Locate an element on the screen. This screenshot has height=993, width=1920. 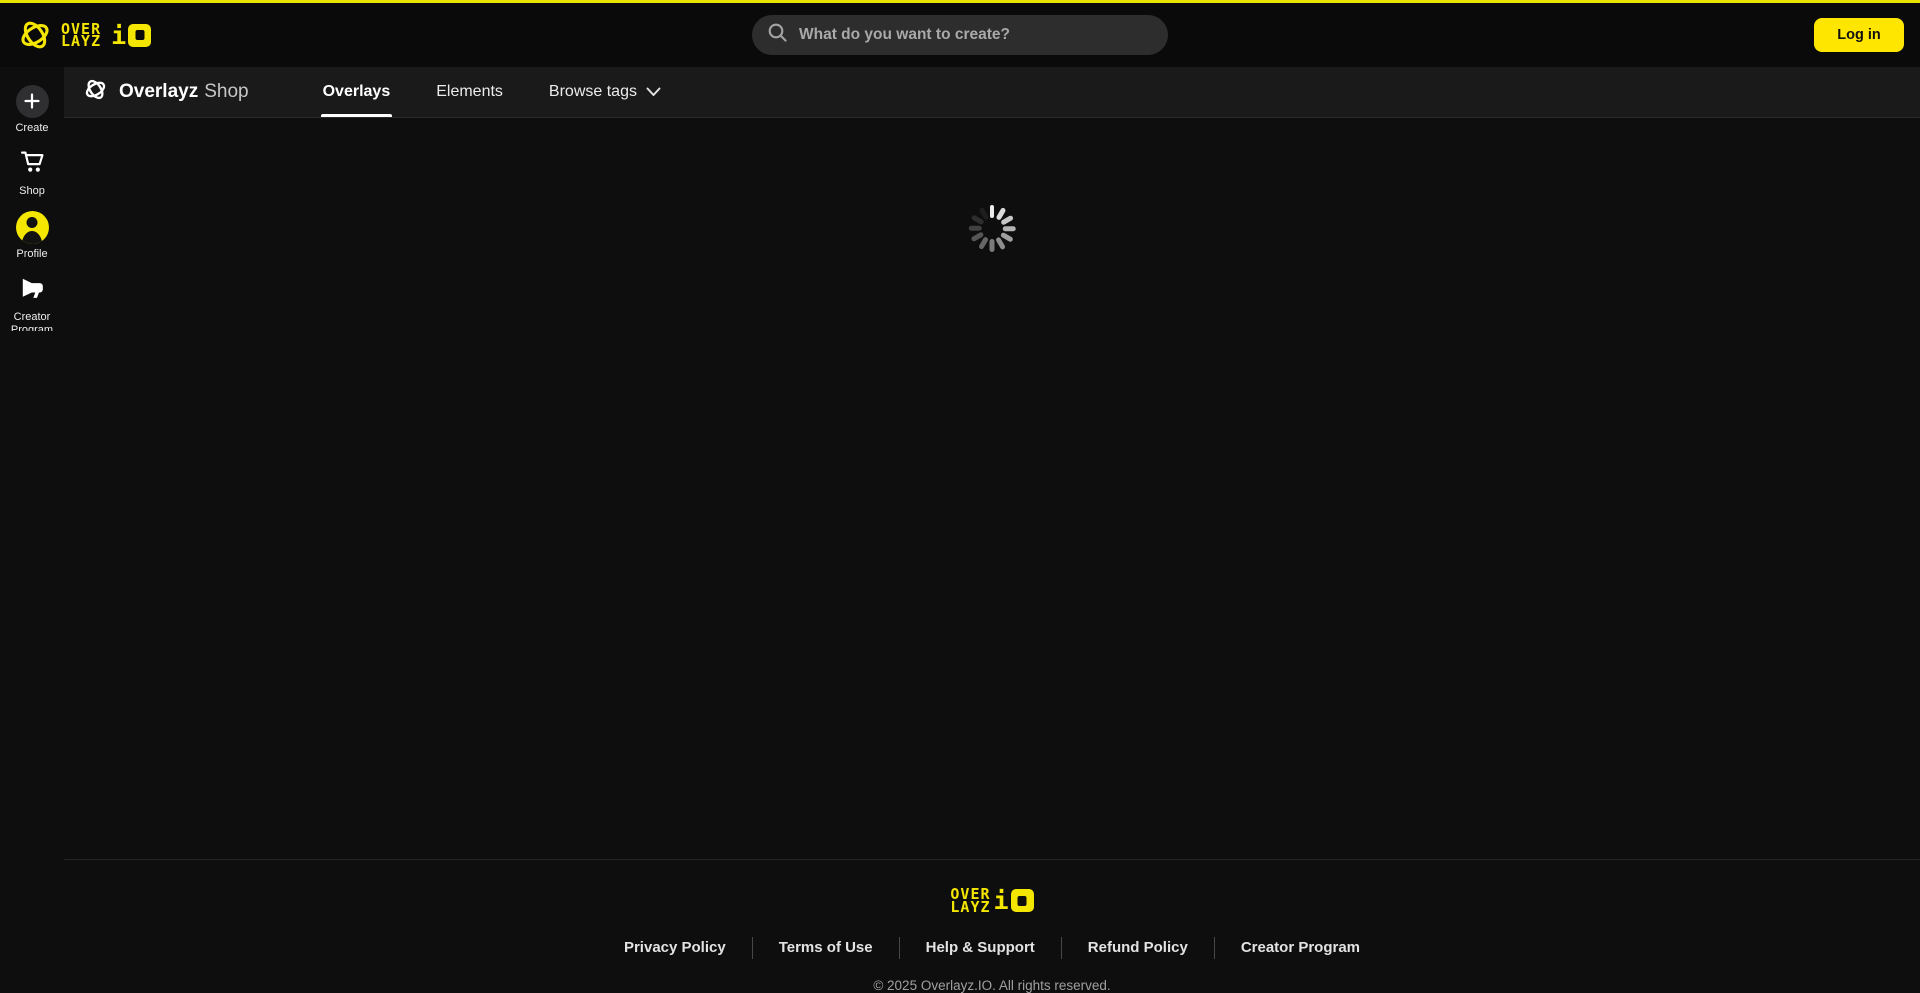
footer-link-creator-program: Creator Program is located at coordinates (1299, 948).